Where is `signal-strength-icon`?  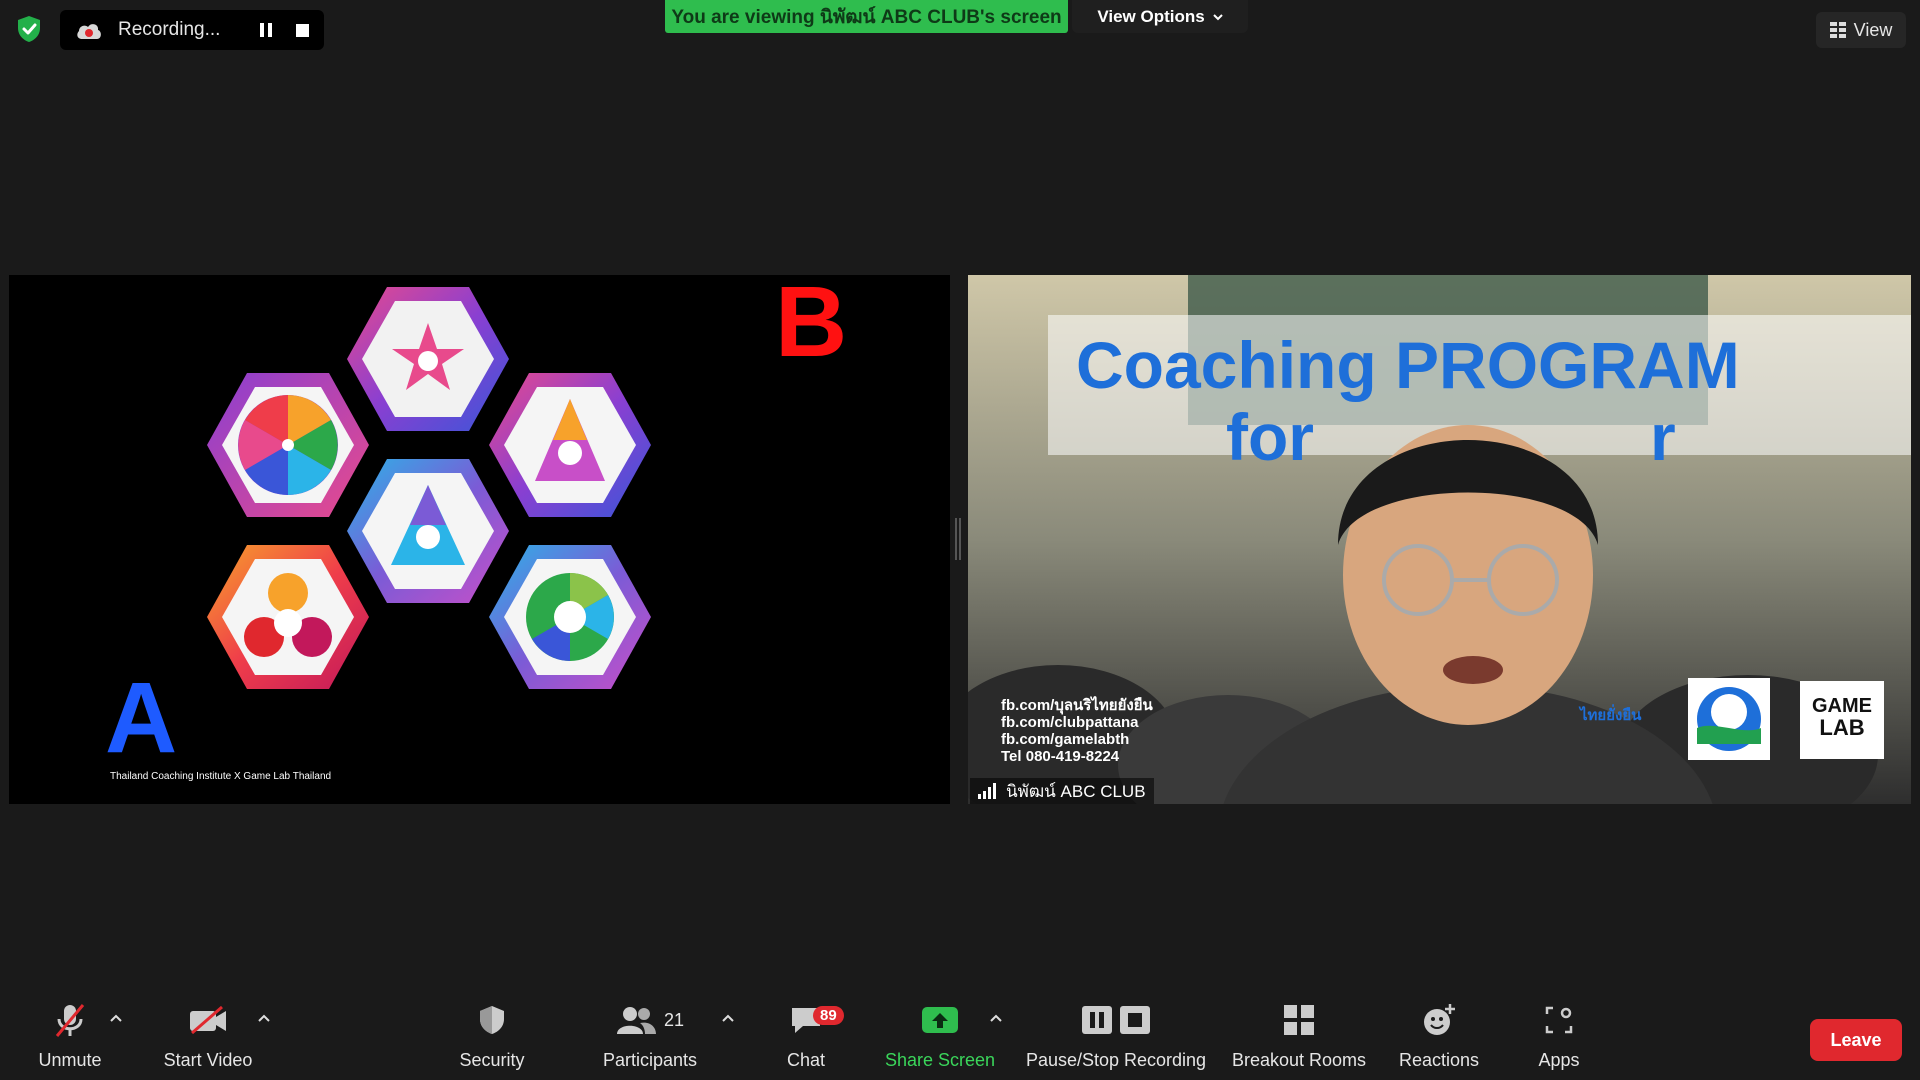
signal-strength-icon is located at coordinates (987, 791).